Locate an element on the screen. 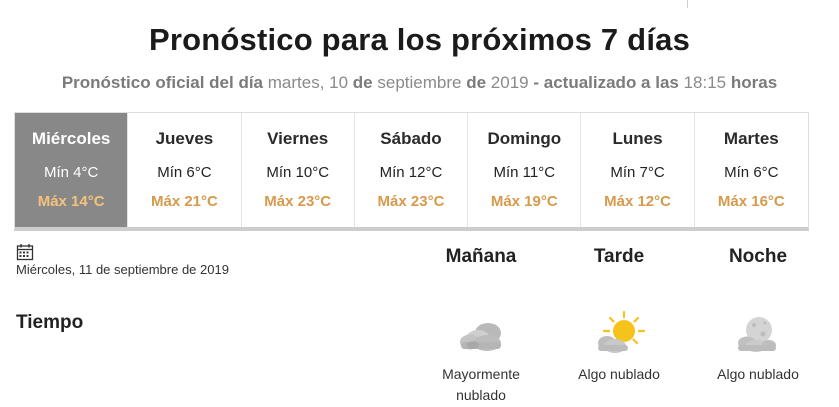  max-temp: Máx 16°C is located at coordinates (751, 201).